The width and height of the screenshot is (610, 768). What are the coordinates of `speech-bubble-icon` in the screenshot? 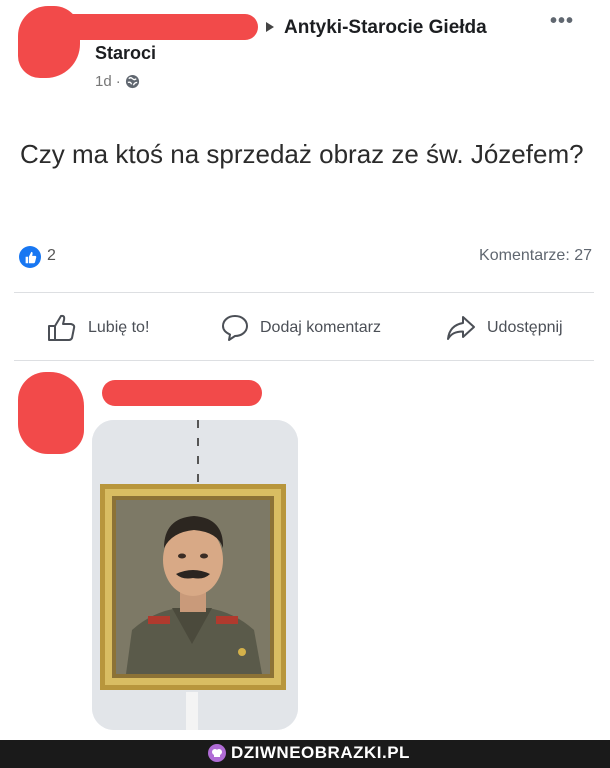 It's located at (235, 328).